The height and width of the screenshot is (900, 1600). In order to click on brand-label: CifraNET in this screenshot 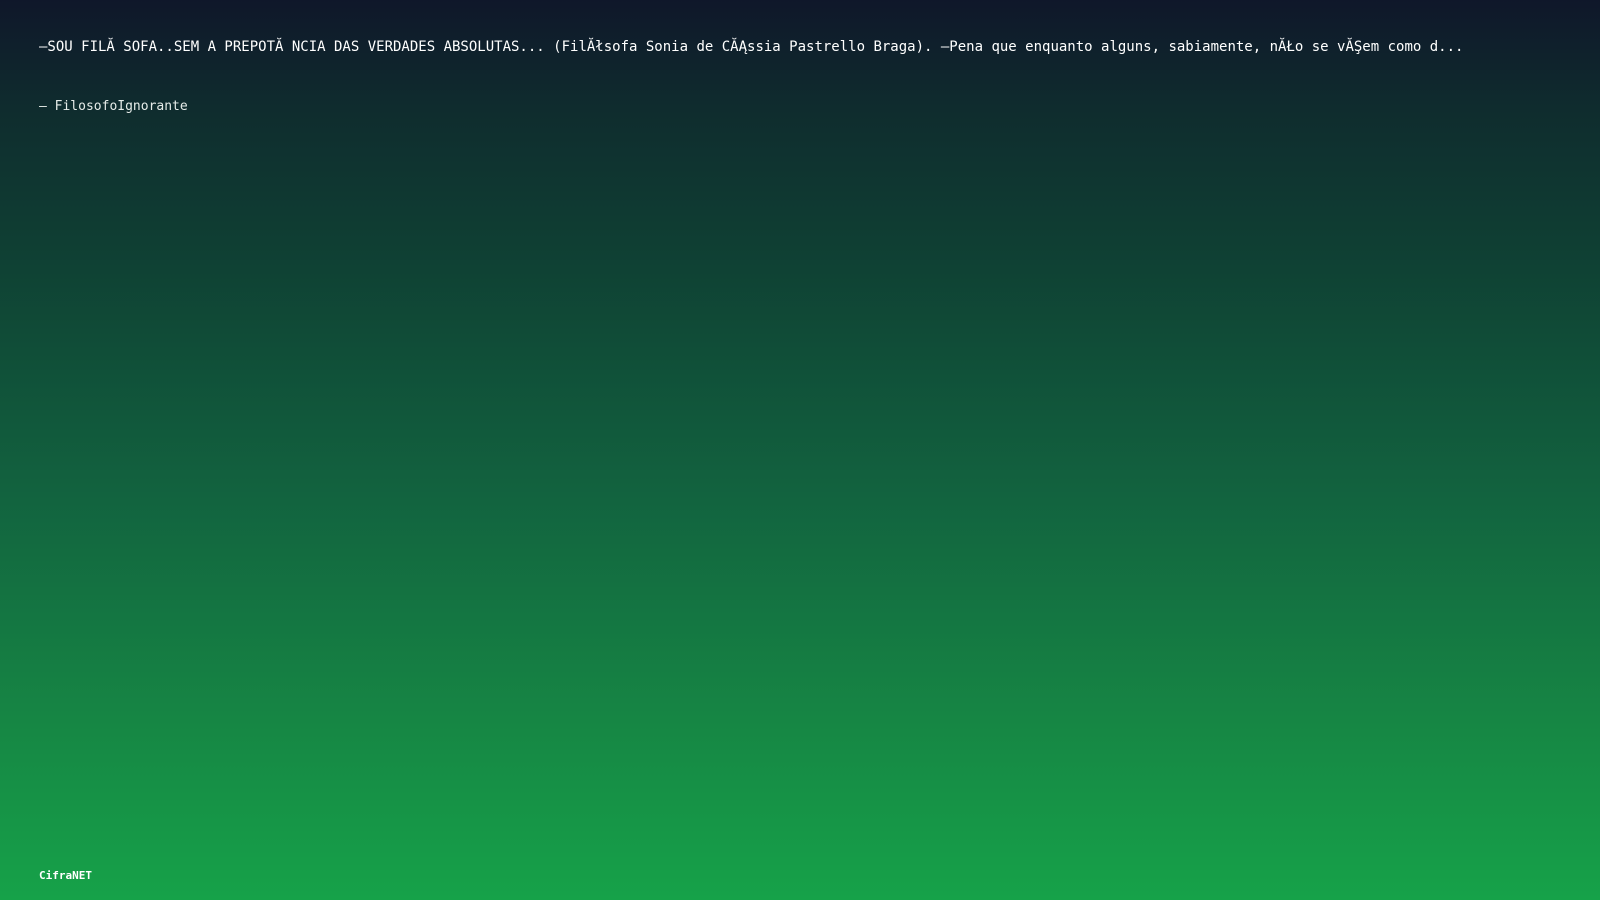, I will do `click(65, 875)`.